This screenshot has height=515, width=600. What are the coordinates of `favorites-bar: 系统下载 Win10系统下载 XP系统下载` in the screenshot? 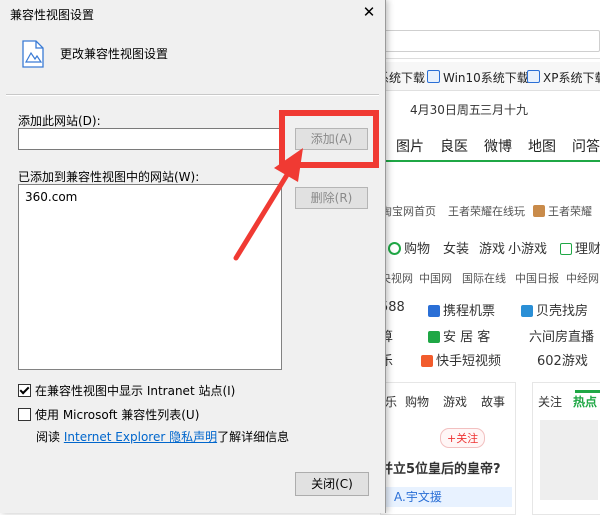 It's located at (486, 76).